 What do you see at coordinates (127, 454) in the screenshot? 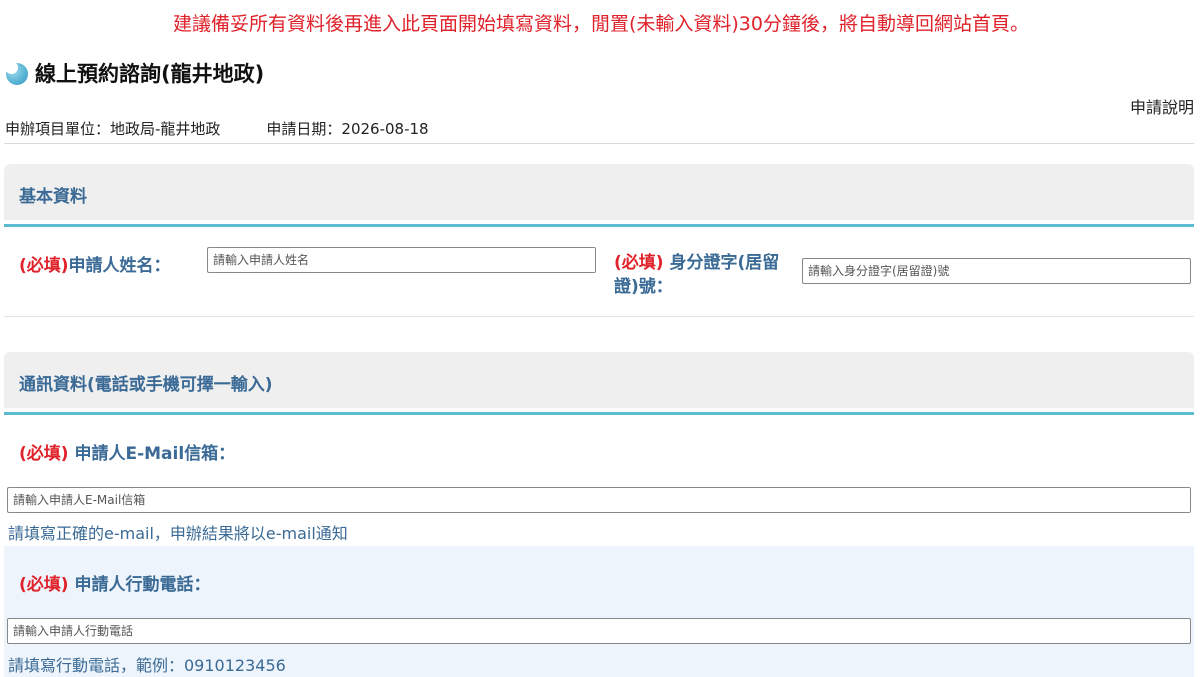
I see `applicant-email-label: (必填) 申請人E-Mail信箱：` at bounding box center [127, 454].